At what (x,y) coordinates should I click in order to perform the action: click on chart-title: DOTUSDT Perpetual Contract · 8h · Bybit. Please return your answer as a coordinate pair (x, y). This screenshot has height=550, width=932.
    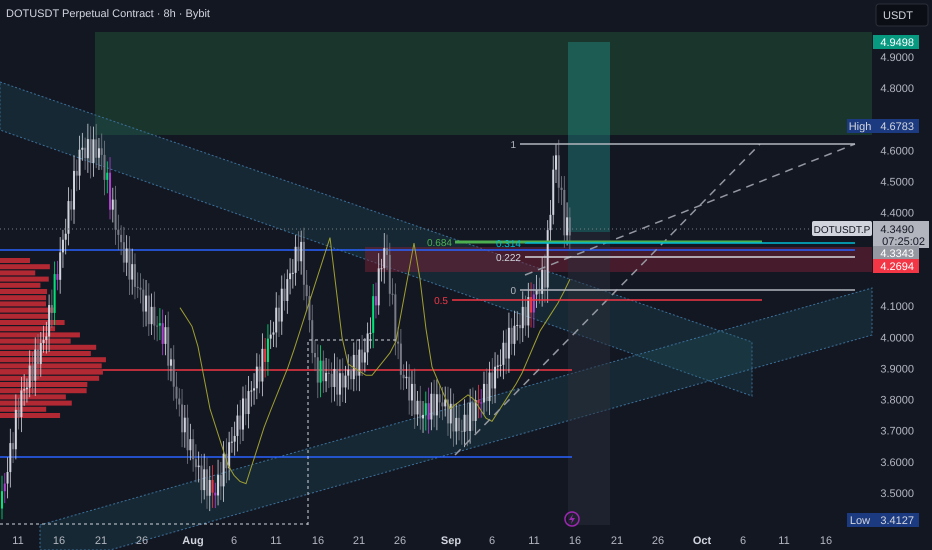
    Looking at the image, I should click on (108, 14).